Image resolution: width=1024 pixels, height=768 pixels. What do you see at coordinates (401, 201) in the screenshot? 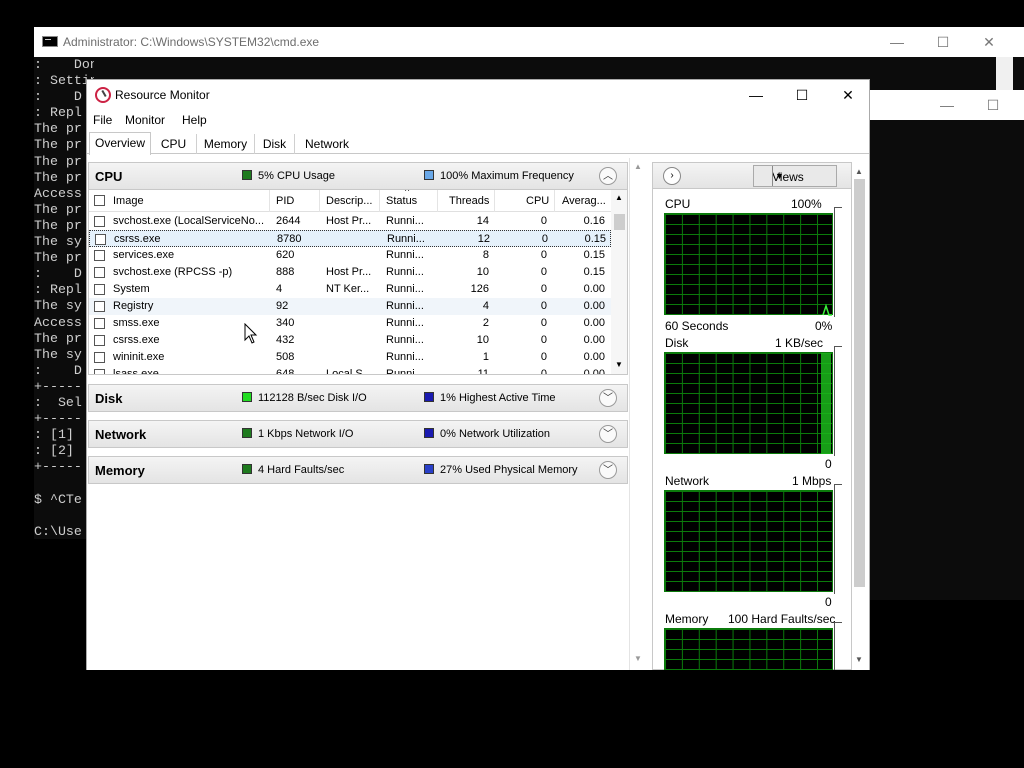
I see `col-status: Status` at bounding box center [401, 201].